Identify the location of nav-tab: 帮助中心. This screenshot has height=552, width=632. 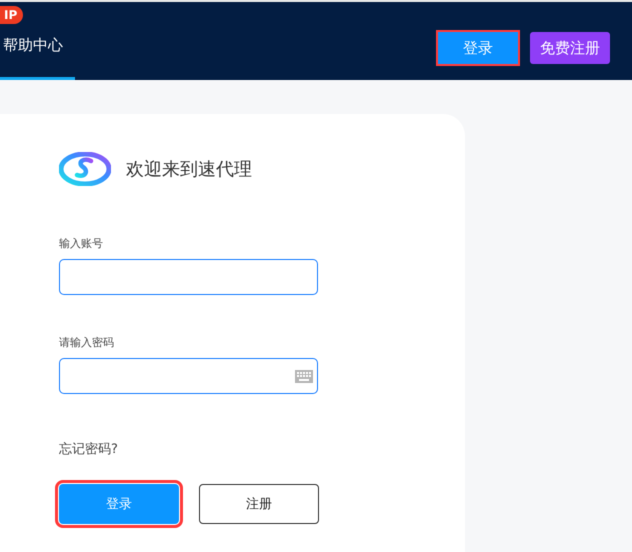
(37, 58).